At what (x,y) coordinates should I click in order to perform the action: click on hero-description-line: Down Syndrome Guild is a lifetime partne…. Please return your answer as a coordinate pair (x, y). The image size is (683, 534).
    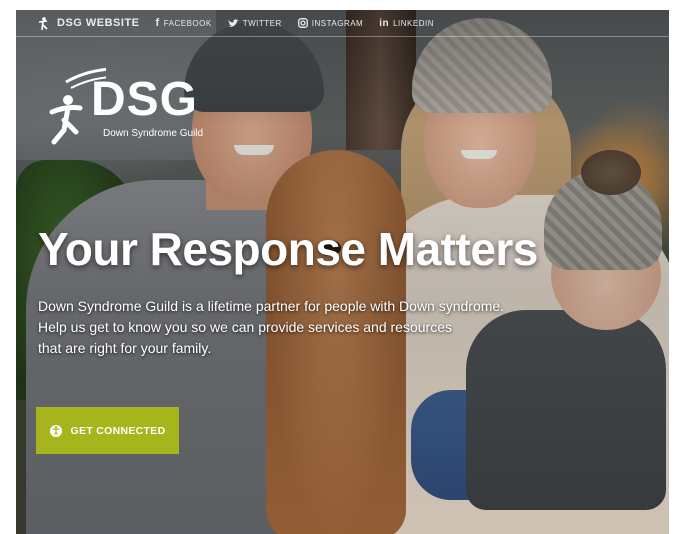
    Looking at the image, I should click on (271, 306).